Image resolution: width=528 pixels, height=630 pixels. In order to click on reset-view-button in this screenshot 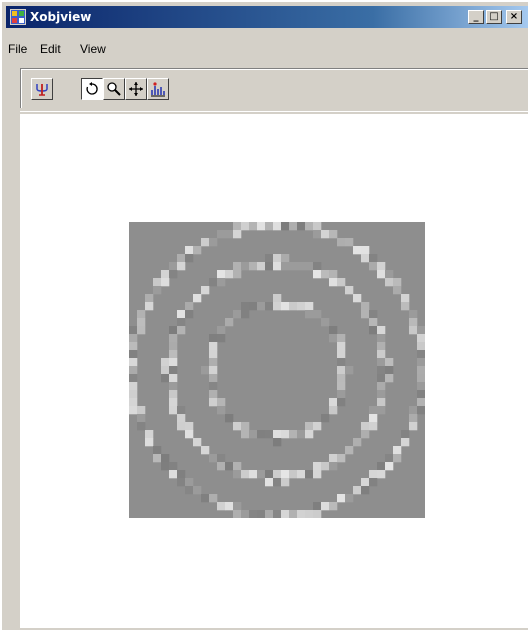, I will do `click(42, 89)`.